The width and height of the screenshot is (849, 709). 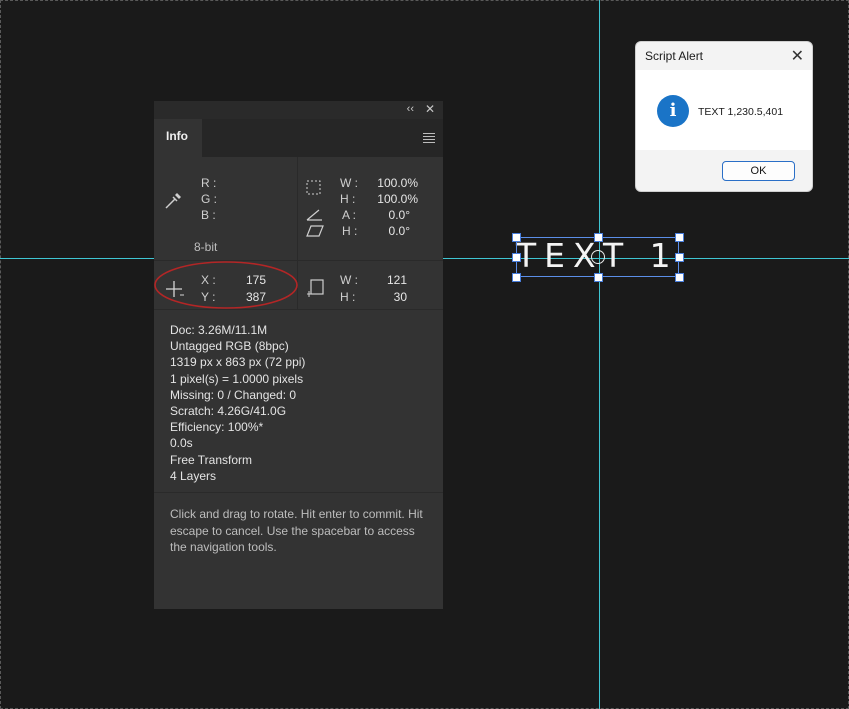 What do you see at coordinates (679, 277) in the screenshot?
I see `transform-handle-bottom-right` at bounding box center [679, 277].